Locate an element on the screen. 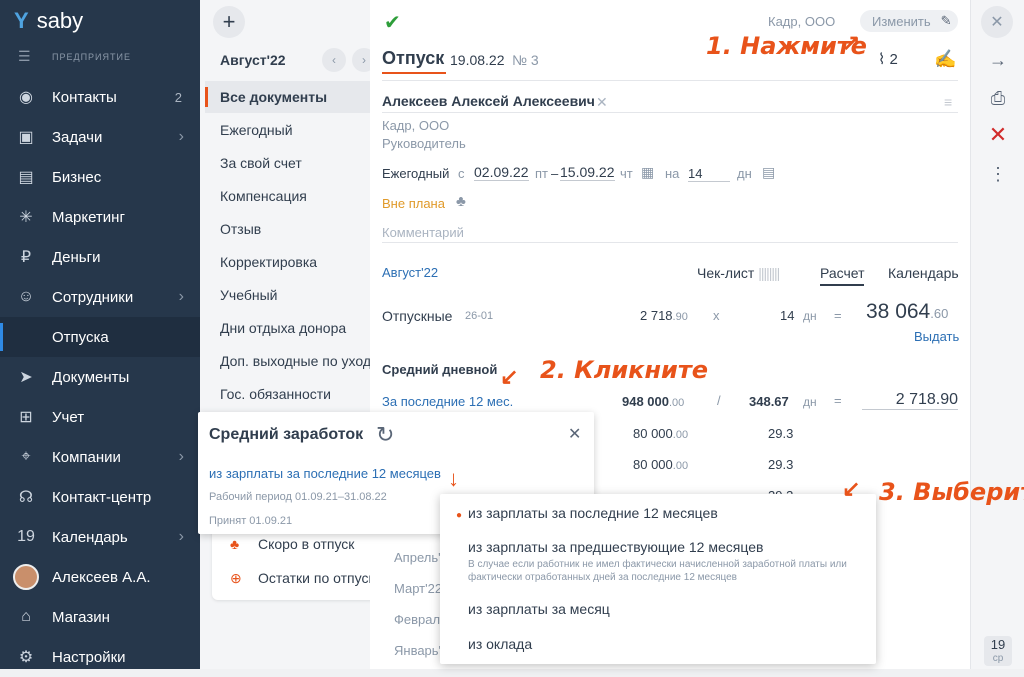 This screenshot has height=677, width=1024. page-title: Отпуск is located at coordinates (414, 61).